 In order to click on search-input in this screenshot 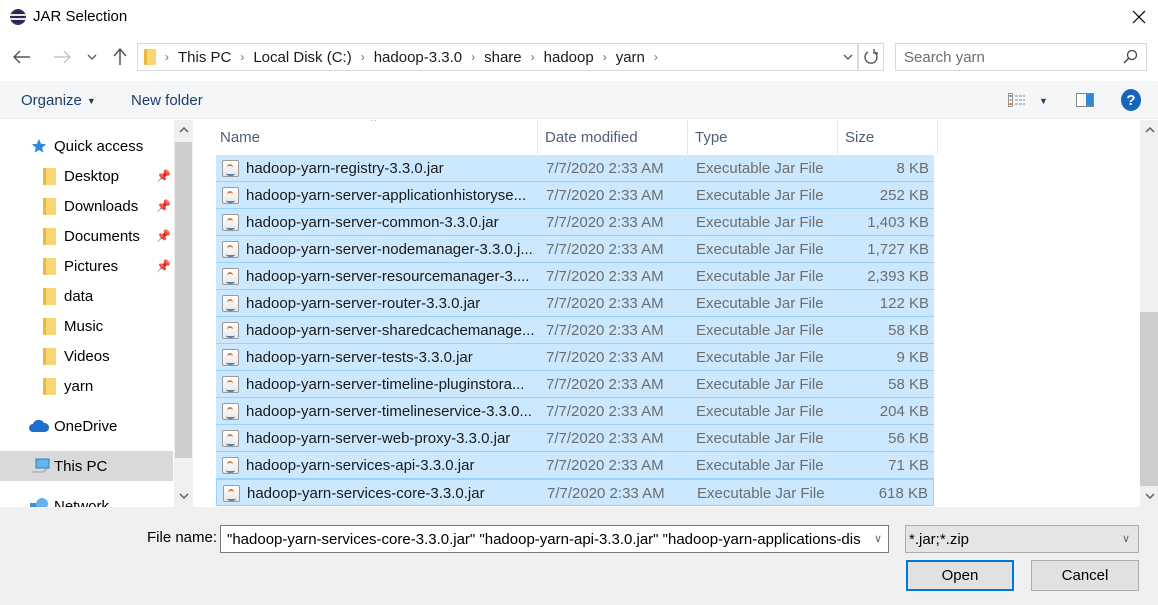, I will do `click(1009, 57)`.